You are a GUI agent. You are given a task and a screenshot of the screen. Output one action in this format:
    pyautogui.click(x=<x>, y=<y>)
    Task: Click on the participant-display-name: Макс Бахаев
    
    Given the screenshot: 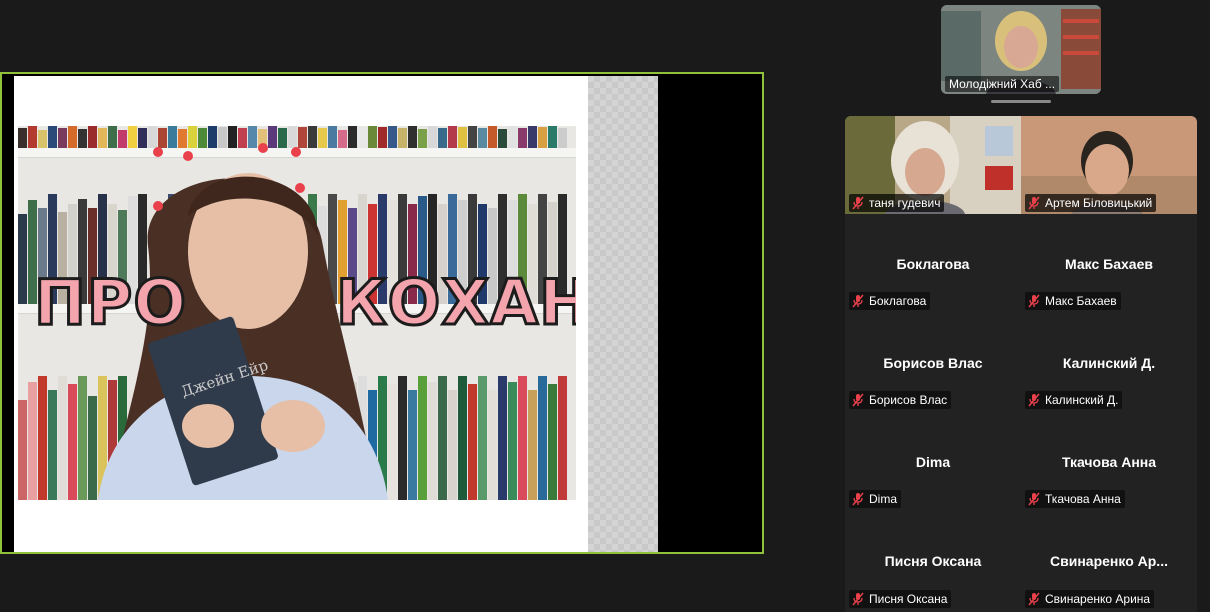 What is the action you would take?
    pyautogui.click(x=1109, y=264)
    